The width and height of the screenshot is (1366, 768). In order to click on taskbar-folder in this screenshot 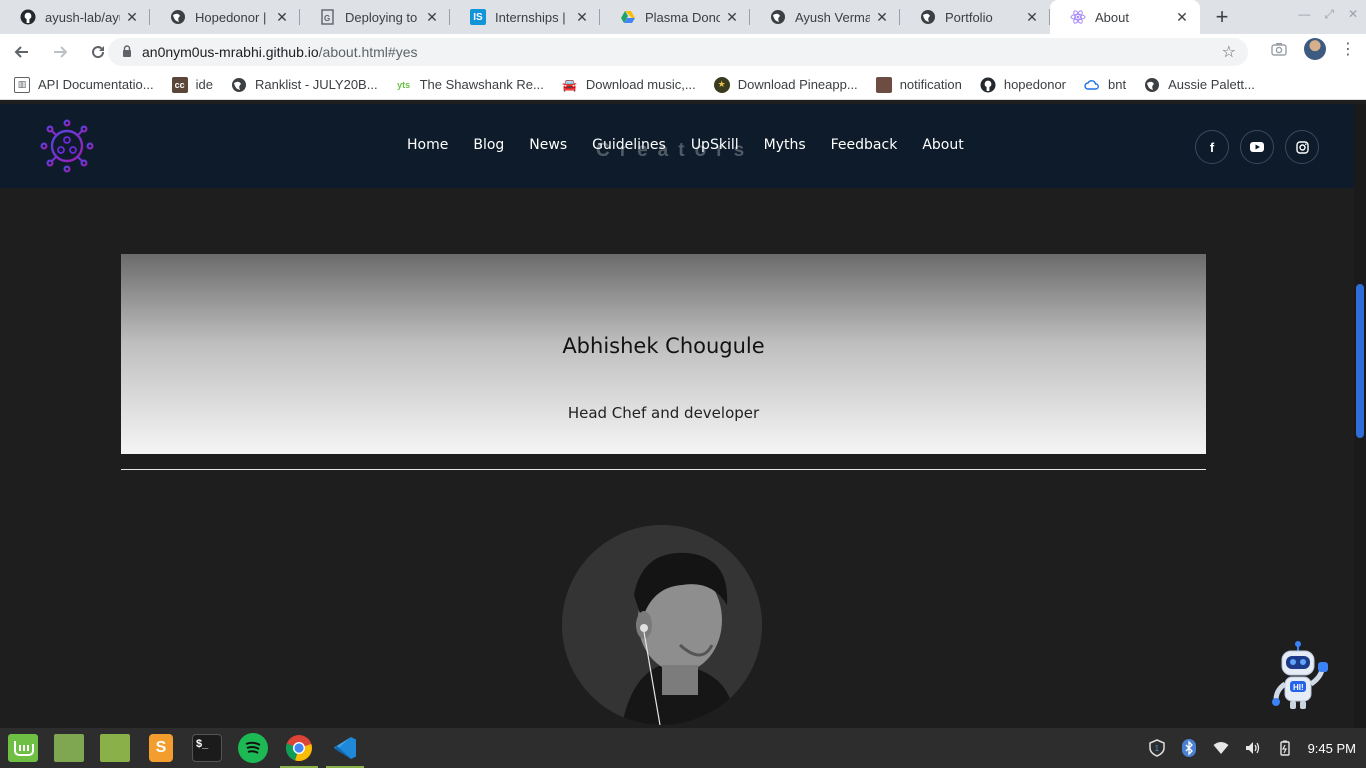, I will do `click(69, 748)`.